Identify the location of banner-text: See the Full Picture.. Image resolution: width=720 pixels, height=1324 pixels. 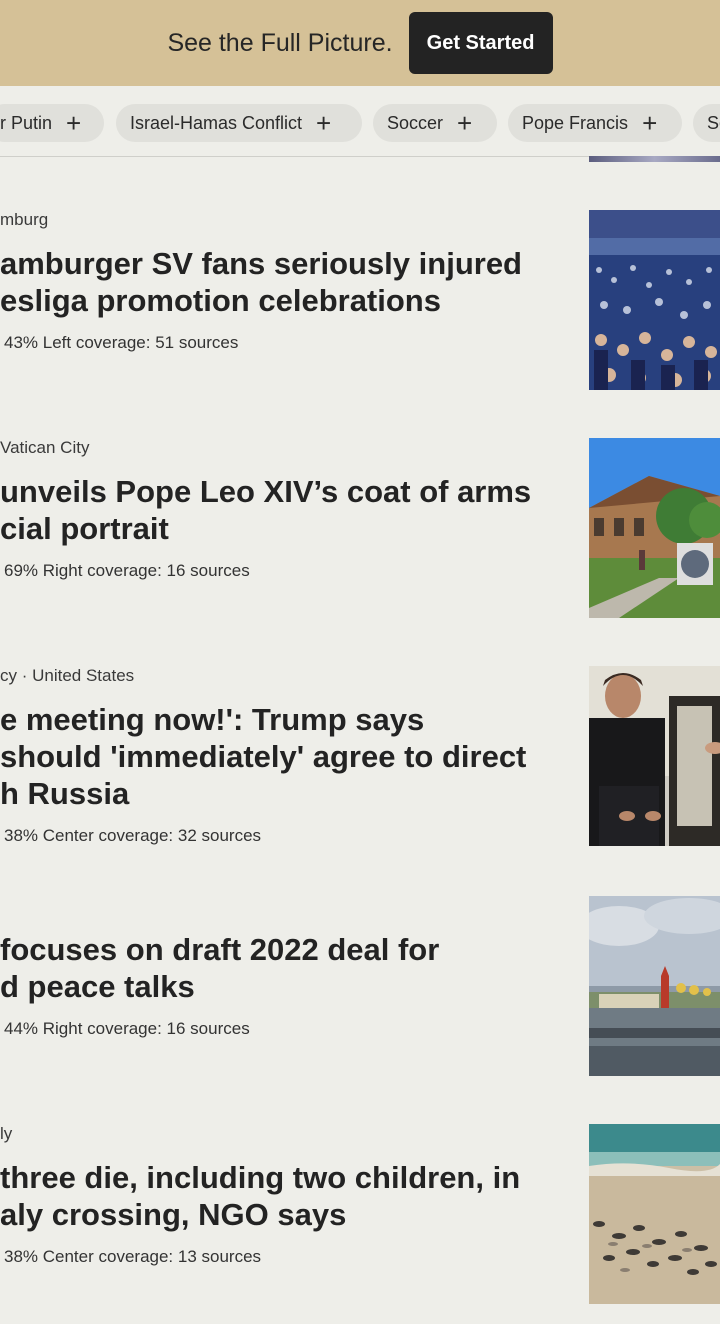
(280, 42).